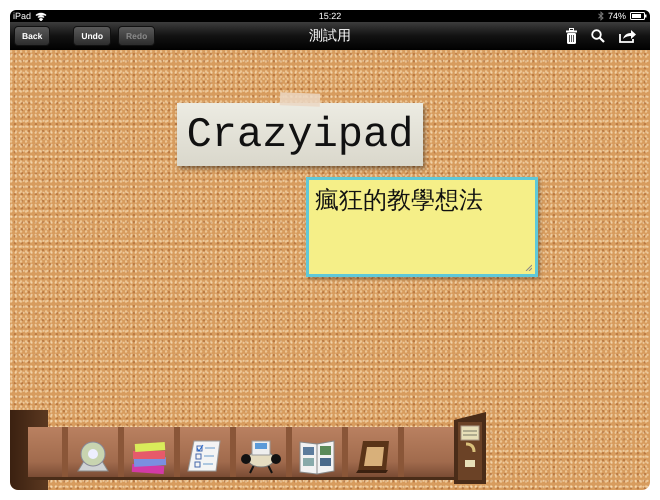  Describe the element at coordinates (638, 16) in the screenshot. I see `battery-icon` at that location.